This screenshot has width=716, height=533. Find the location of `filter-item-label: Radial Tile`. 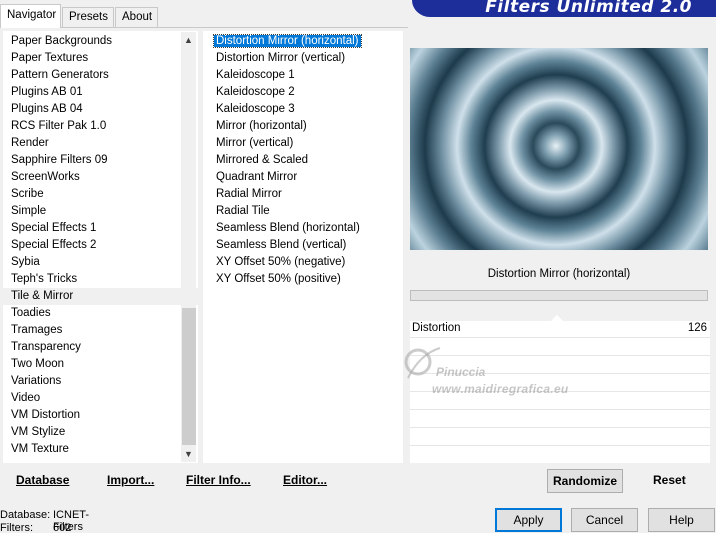

filter-item-label: Radial Tile is located at coordinates (243, 211).